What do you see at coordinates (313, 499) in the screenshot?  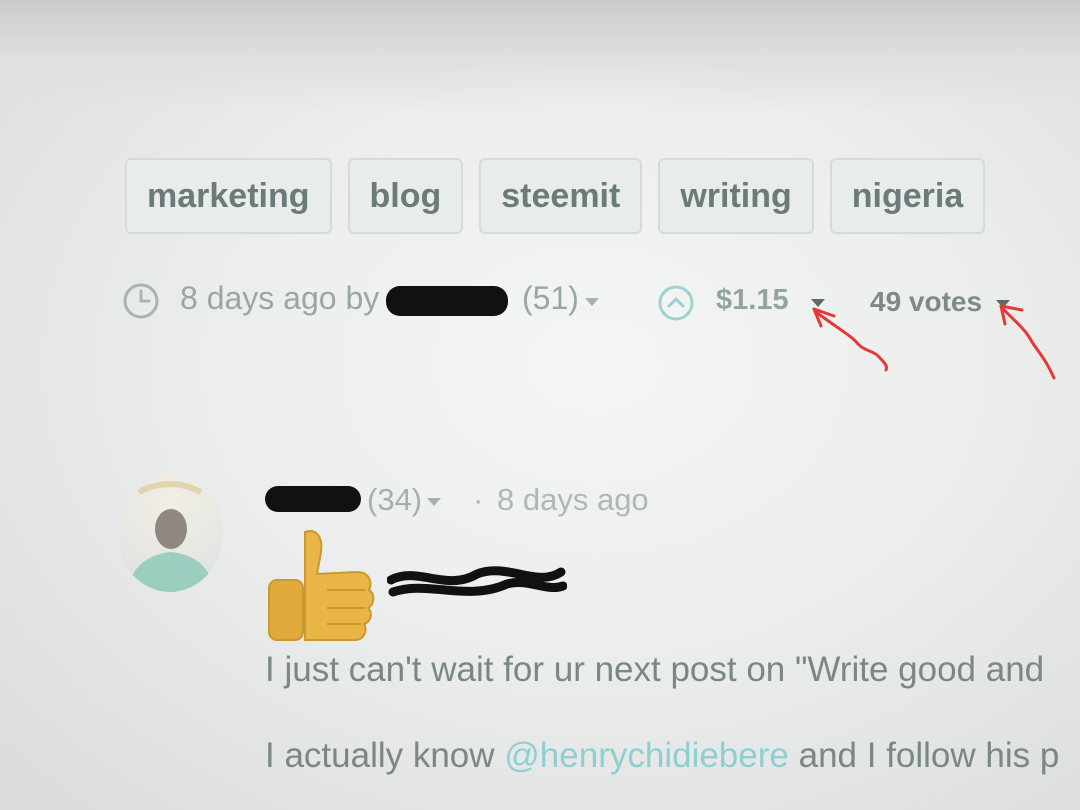 I see `redacted-commenter-name` at bounding box center [313, 499].